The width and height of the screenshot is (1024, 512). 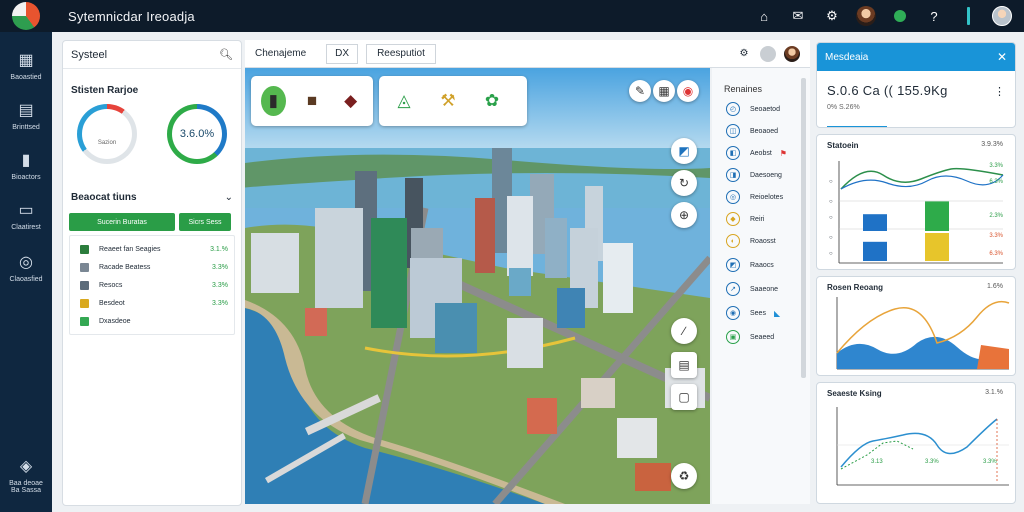 What do you see at coordinates (152, 267) in the screenshot?
I see `list-item: Racade Beatess 3.3%` at bounding box center [152, 267].